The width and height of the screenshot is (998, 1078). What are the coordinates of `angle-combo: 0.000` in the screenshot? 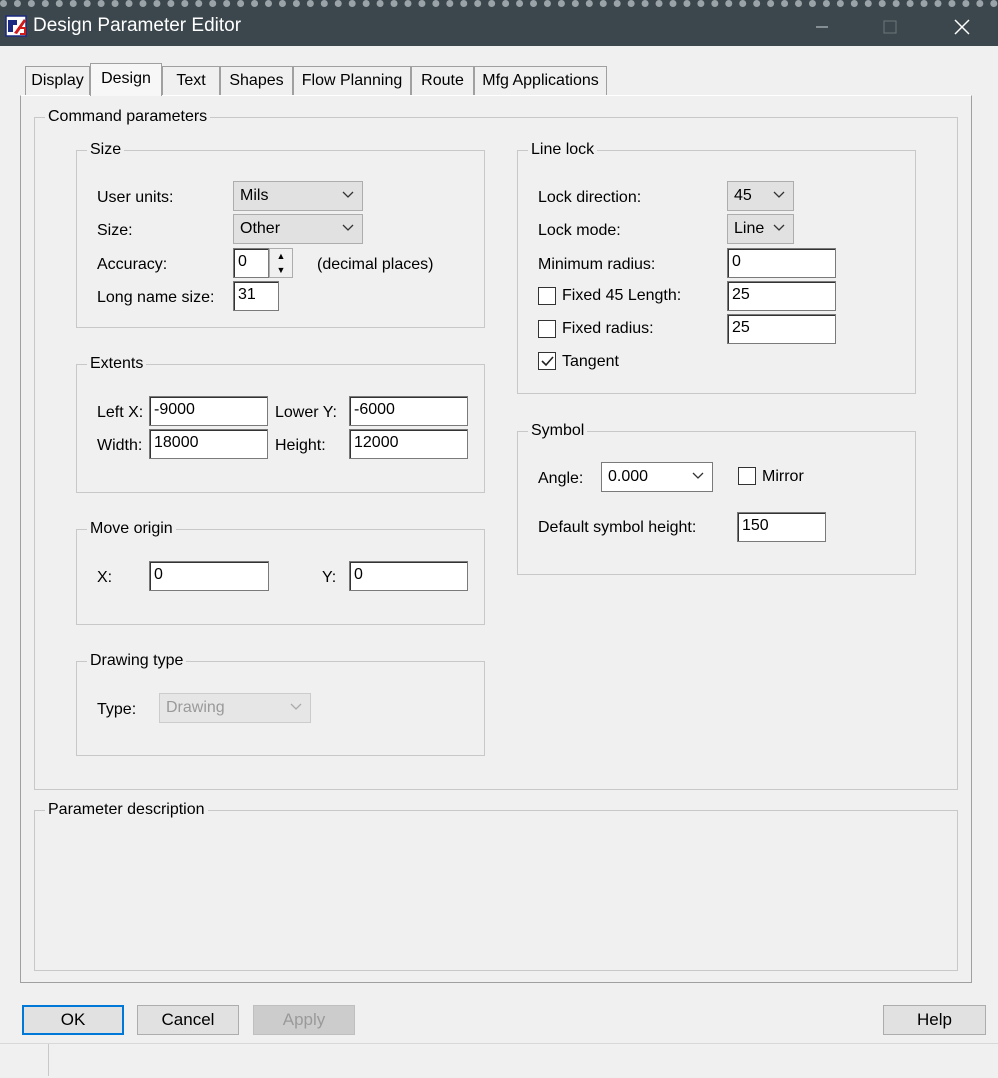 It's located at (657, 477).